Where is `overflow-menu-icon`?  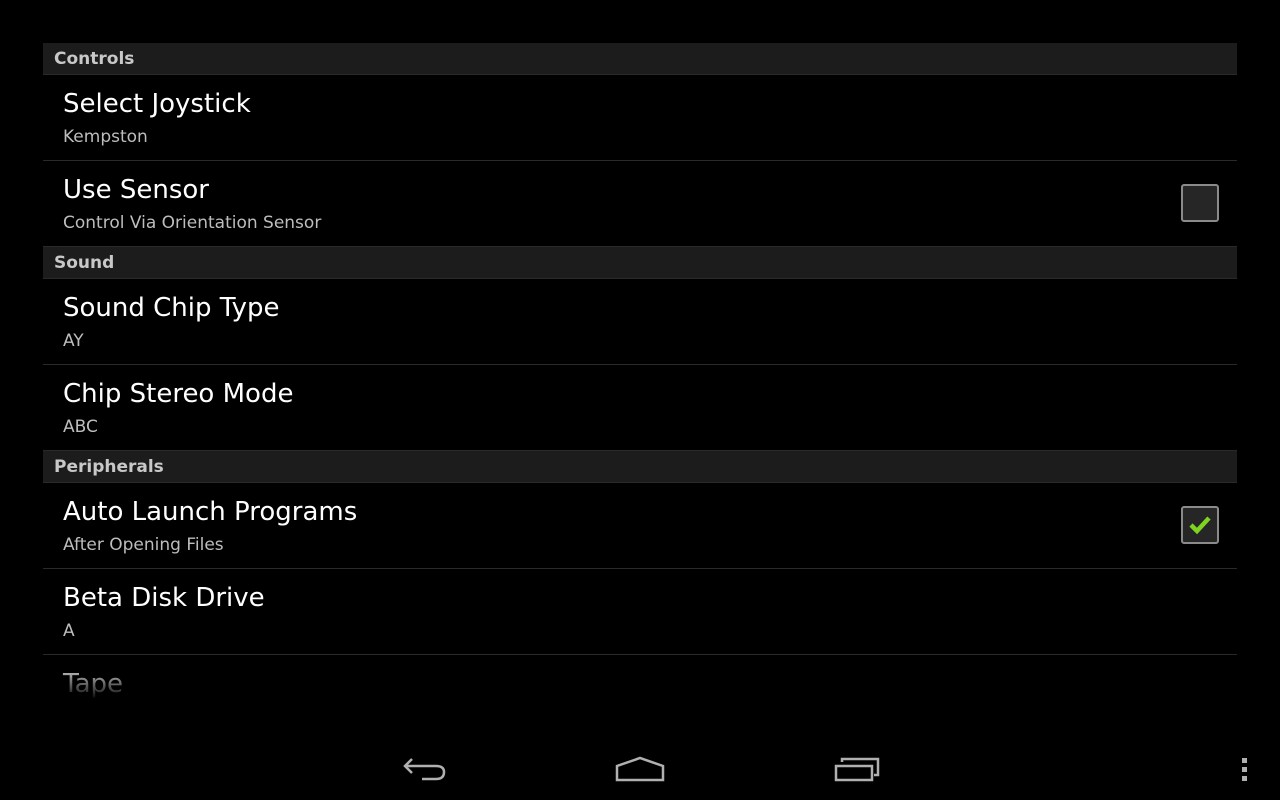 overflow-menu-icon is located at coordinates (1245, 770).